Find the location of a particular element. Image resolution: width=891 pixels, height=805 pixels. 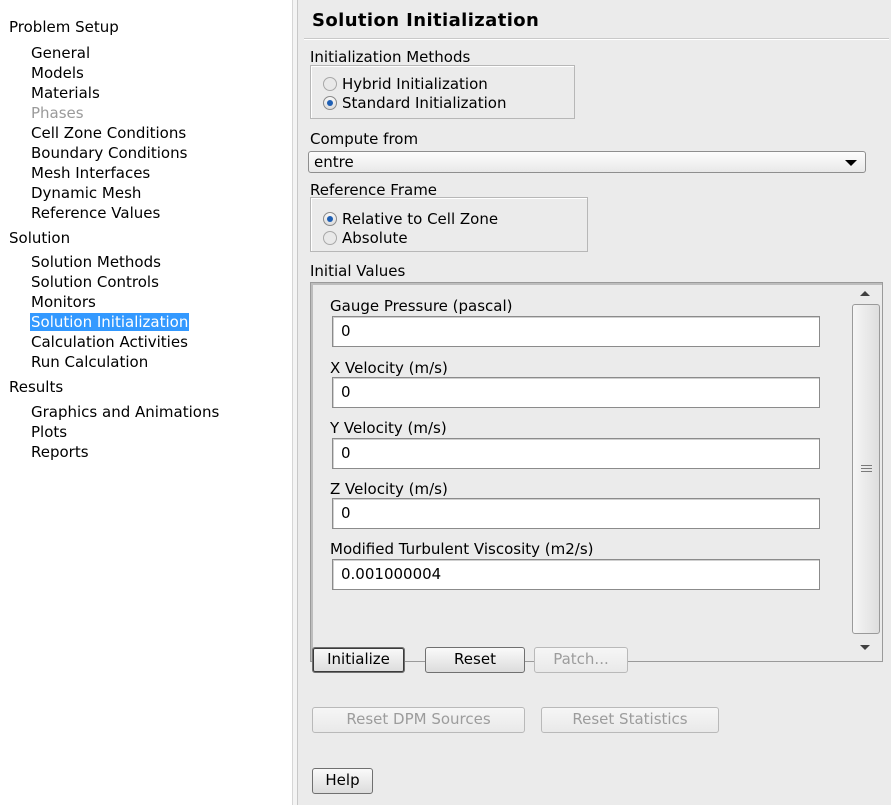

grip-icon is located at coordinates (866, 468).